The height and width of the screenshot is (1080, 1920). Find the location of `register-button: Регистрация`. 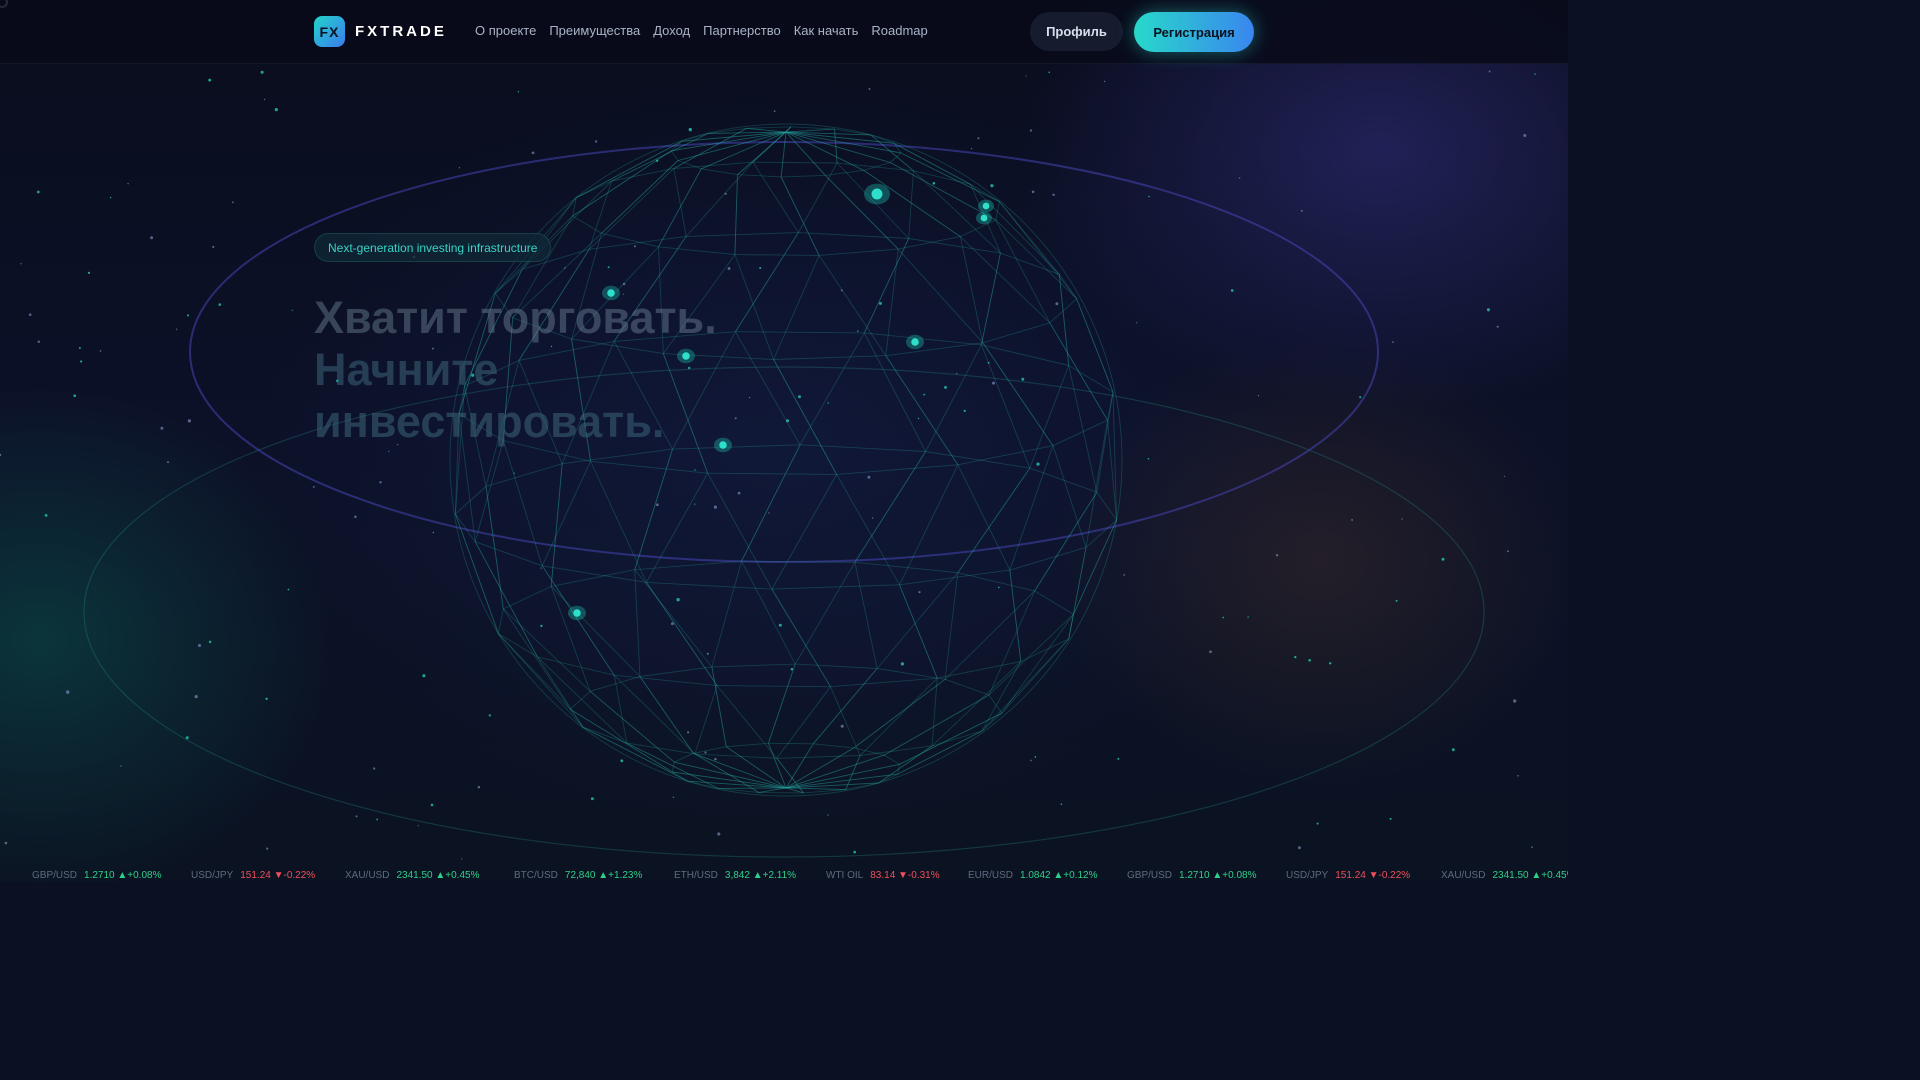

register-button: Регистрация is located at coordinates (1194, 32).